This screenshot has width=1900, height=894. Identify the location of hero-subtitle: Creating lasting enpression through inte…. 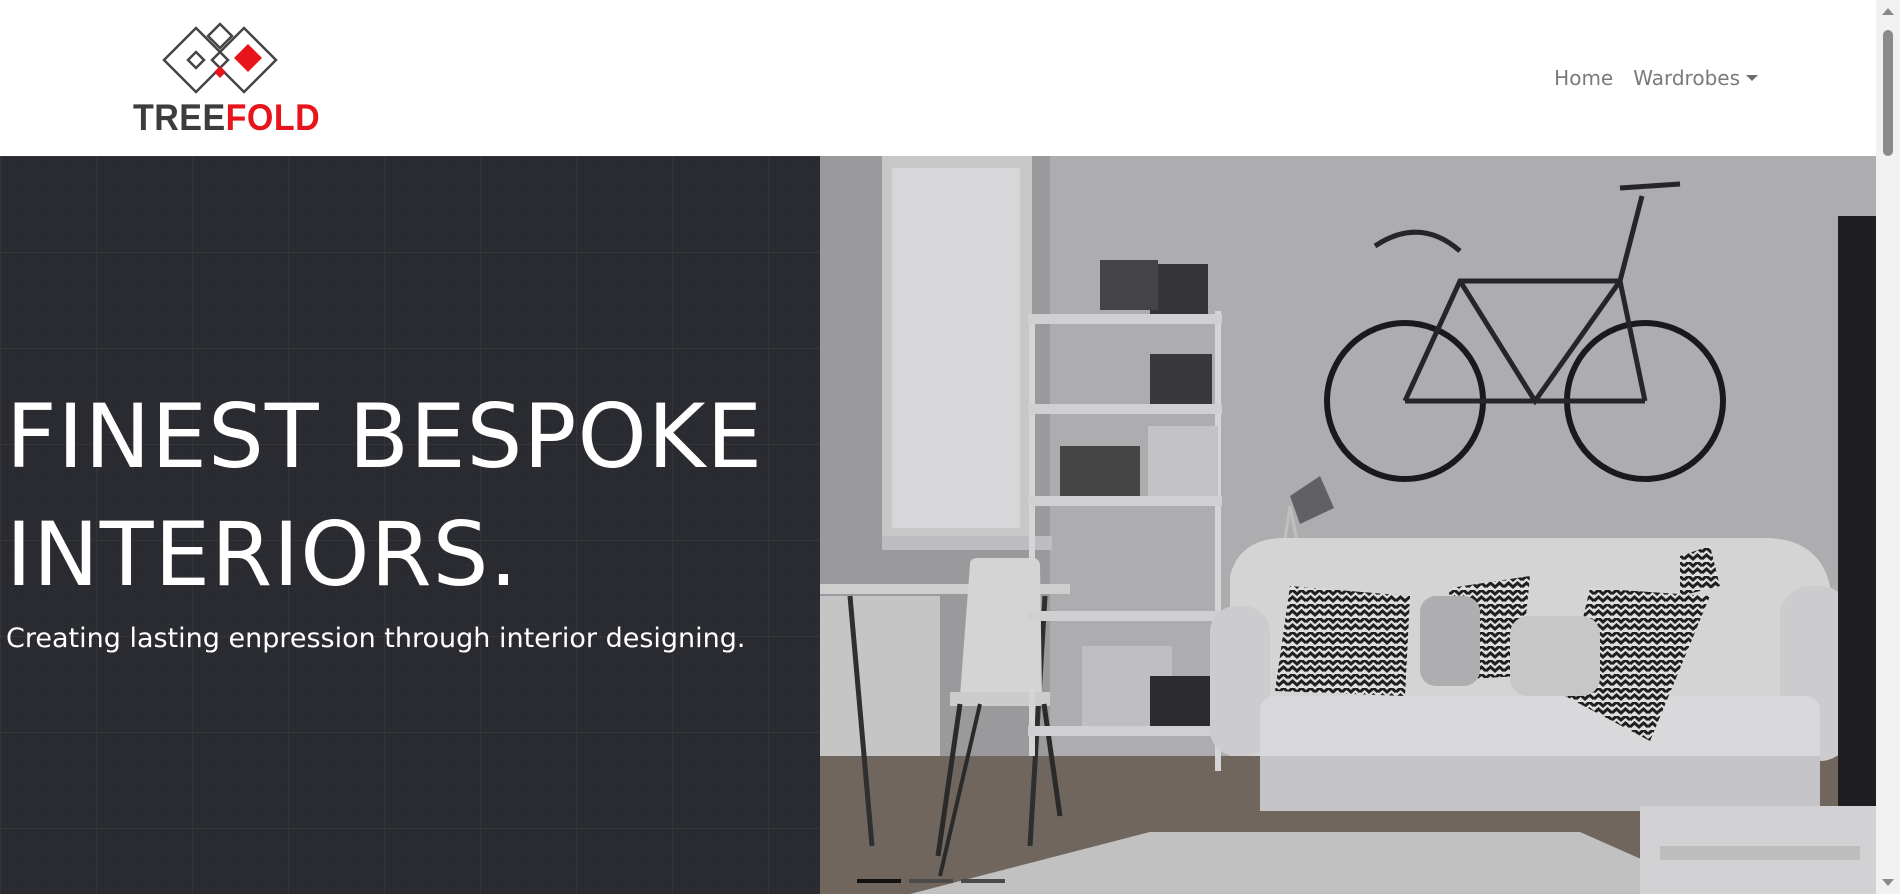
(376, 638).